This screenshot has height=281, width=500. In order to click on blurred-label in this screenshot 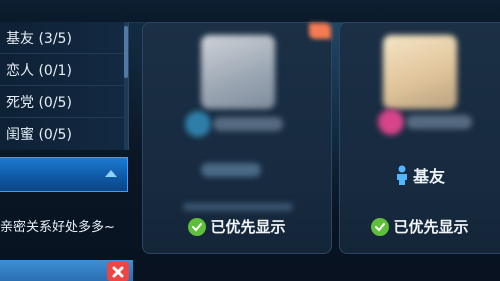, I will do `click(231, 170)`.